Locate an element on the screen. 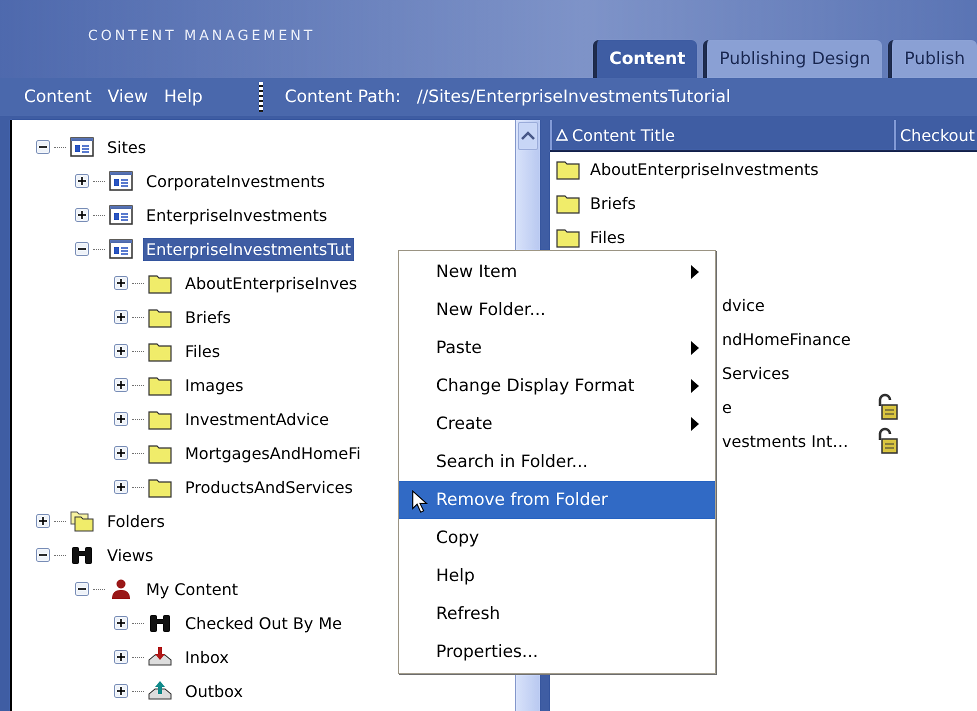  mouse-cursor-icon is located at coordinates (420, 502).